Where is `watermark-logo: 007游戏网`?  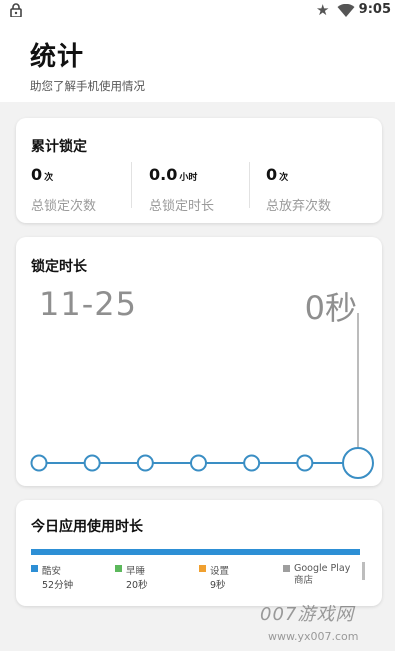
watermark-logo: 007游戏网 is located at coordinates (307, 614).